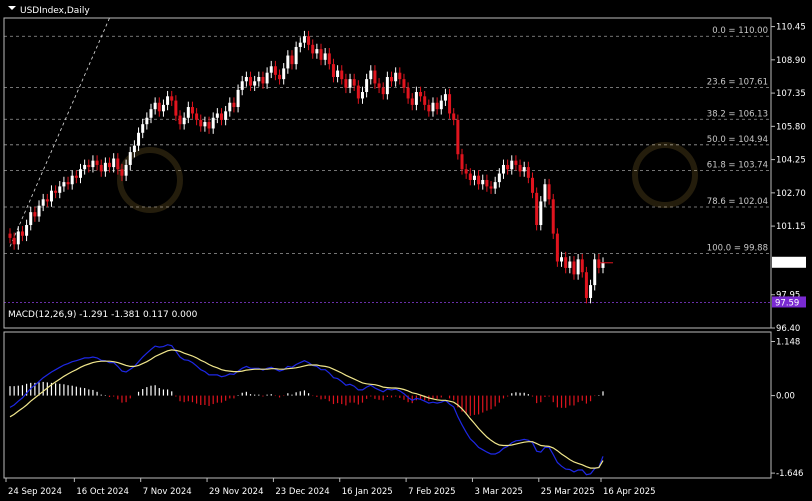 The height and width of the screenshot is (501, 812). What do you see at coordinates (791, 94) in the screenshot?
I see `price-tick-label: 107.35` at bounding box center [791, 94].